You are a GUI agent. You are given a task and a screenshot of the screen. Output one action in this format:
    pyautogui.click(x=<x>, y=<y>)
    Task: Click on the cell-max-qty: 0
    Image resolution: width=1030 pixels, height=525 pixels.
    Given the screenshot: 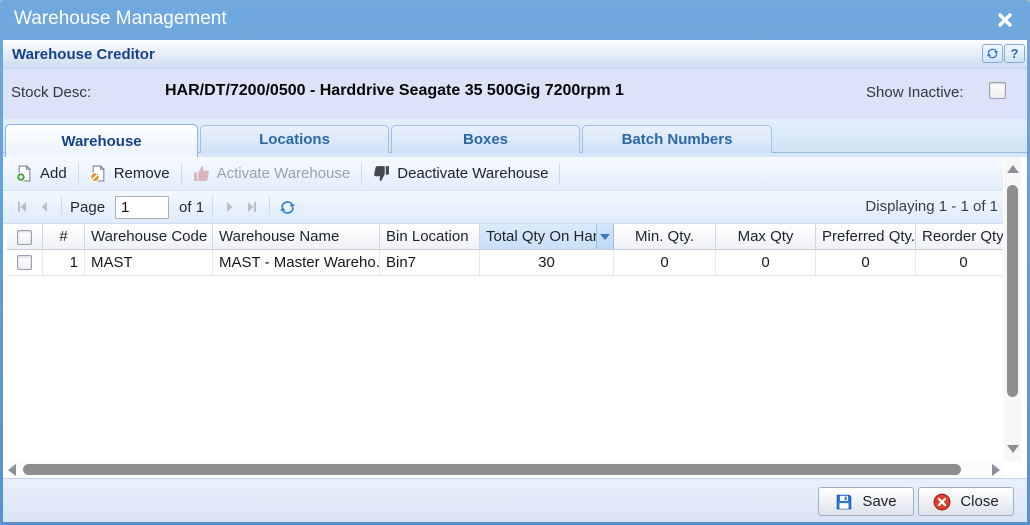 What is the action you would take?
    pyautogui.click(x=766, y=262)
    